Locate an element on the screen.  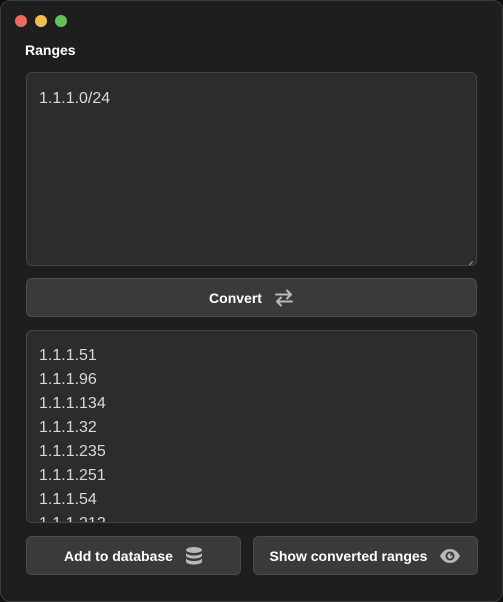
output-line: 1.1.1.235 is located at coordinates (72, 451).